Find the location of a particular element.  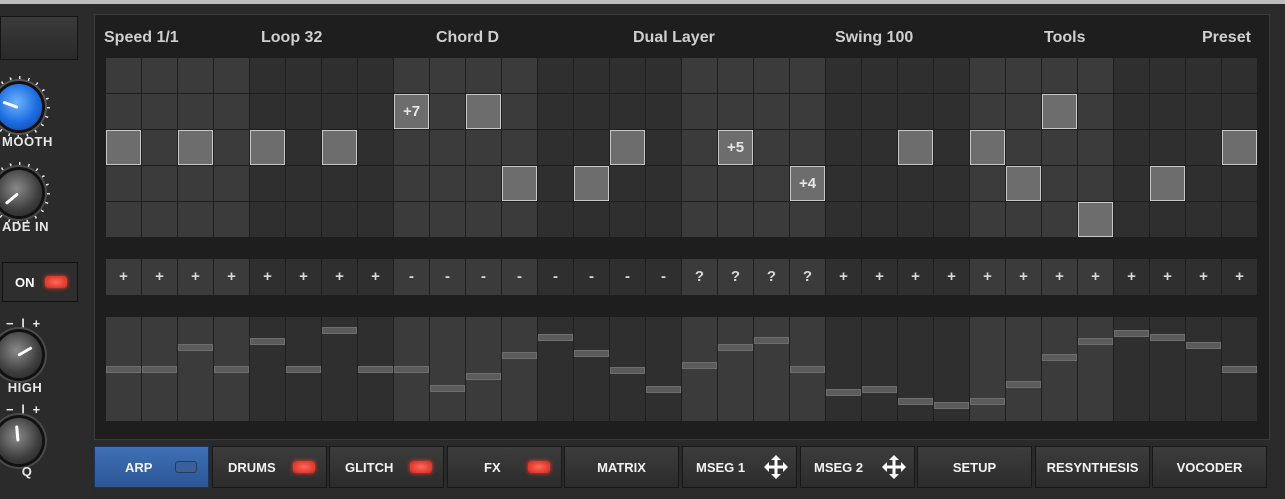

on-toggle: ON is located at coordinates (40, 282).